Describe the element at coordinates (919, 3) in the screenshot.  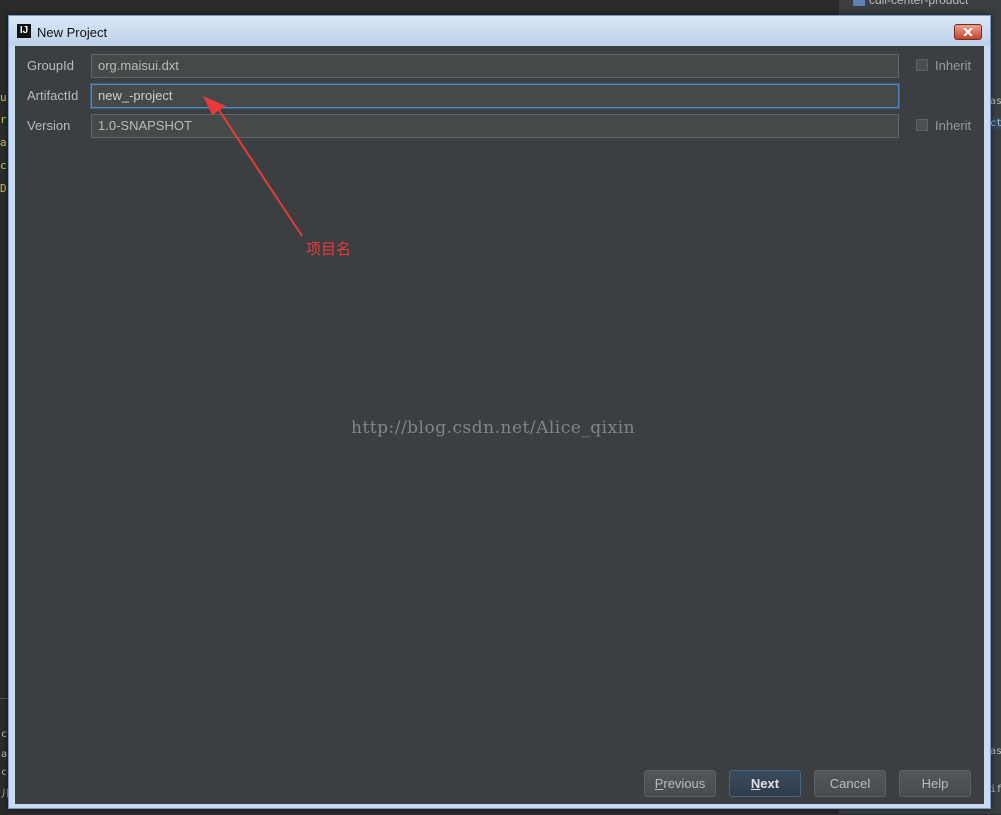
I see `project-tree-label: cdli-center-product` at that location.